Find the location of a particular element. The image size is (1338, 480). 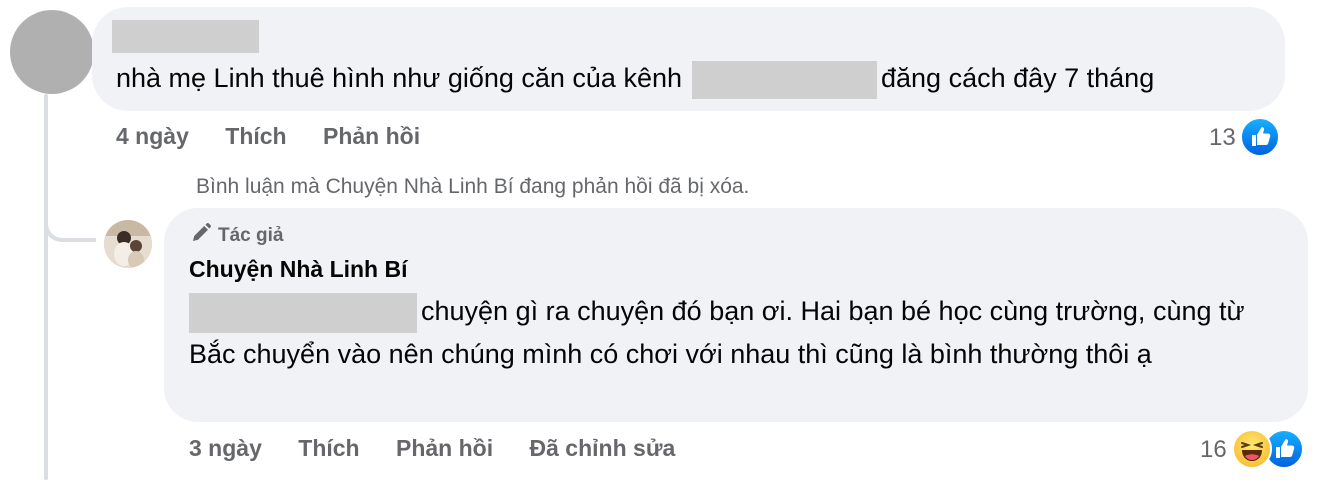

author-badge-label: Tác giả is located at coordinates (251, 235).